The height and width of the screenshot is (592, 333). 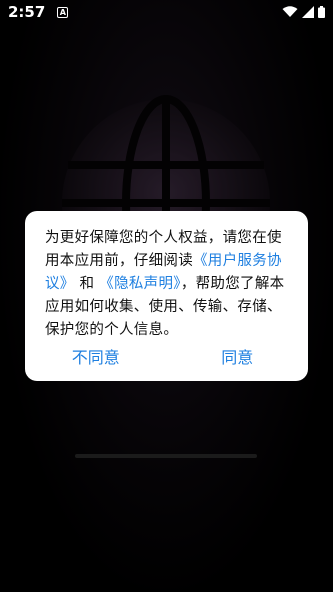 I want to click on dialog-actions: 不同意 同意, so click(x=166, y=356).